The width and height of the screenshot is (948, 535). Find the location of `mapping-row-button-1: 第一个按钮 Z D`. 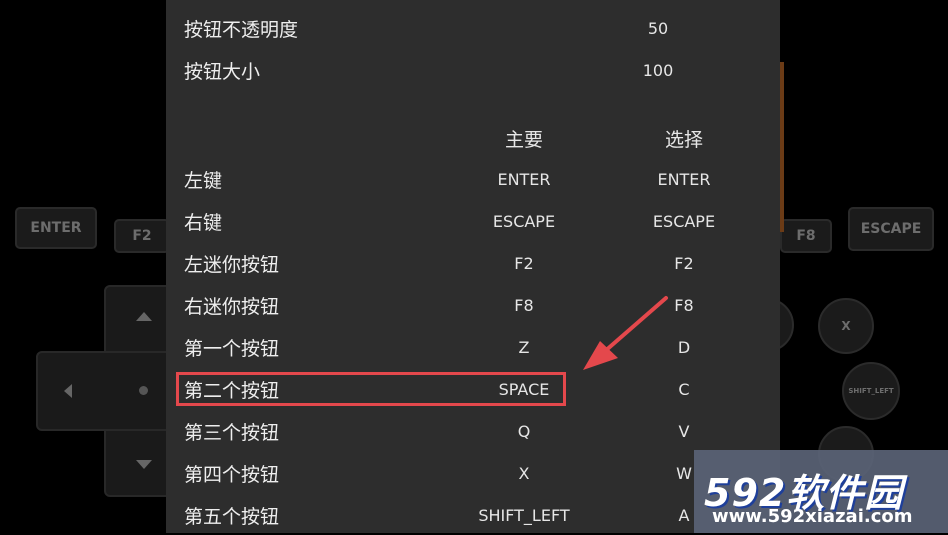

mapping-row-button-1: 第一个按钮 Z D is located at coordinates (473, 347).